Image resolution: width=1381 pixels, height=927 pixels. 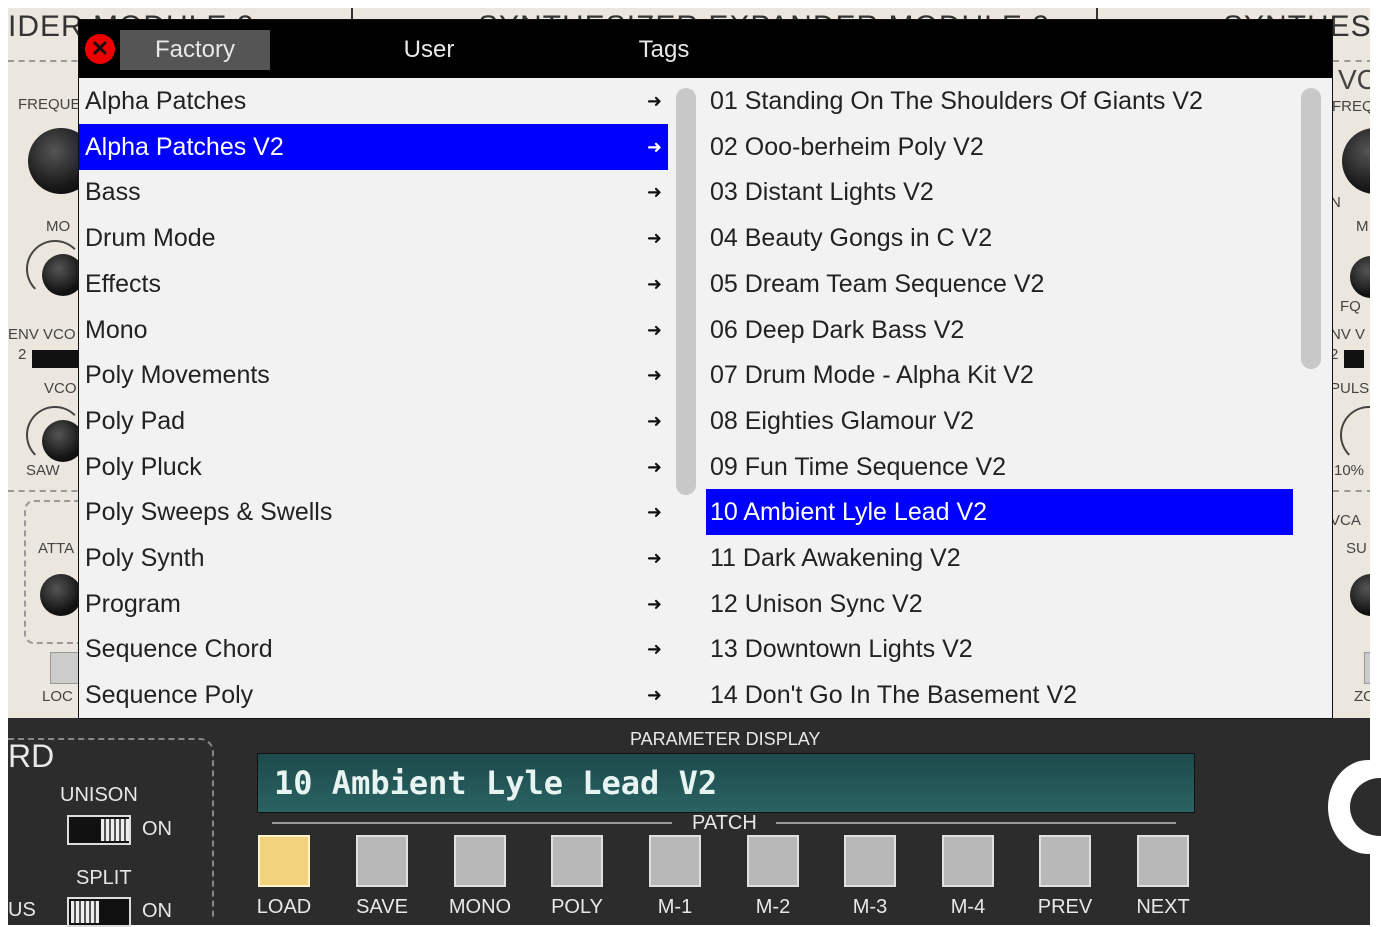 What do you see at coordinates (100, 49) in the screenshot?
I see `close-icon: ✕` at bounding box center [100, 49].